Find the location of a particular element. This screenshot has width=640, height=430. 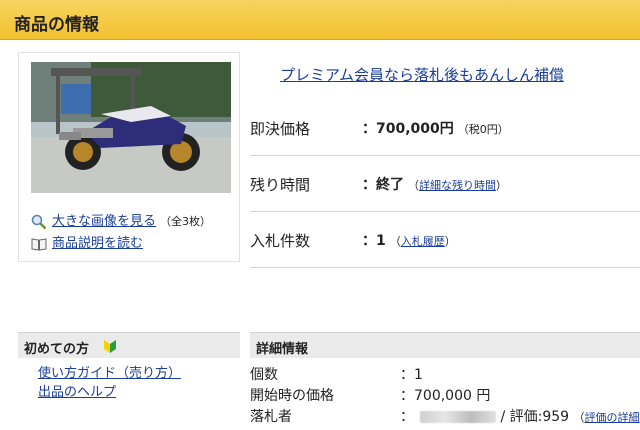

time-left-row: 残り時間 ：終了 （詳細な残り時間） is located at coordinates (445, 184).